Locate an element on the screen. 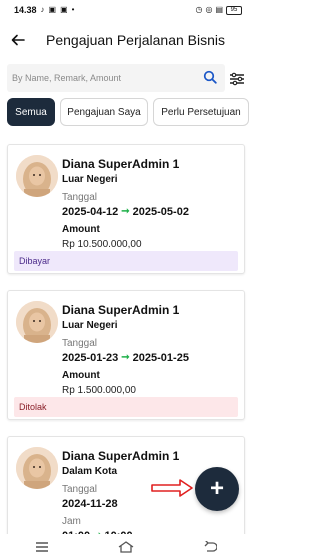  start-date: 2025-04-12 is located at coordinates (90, 212).